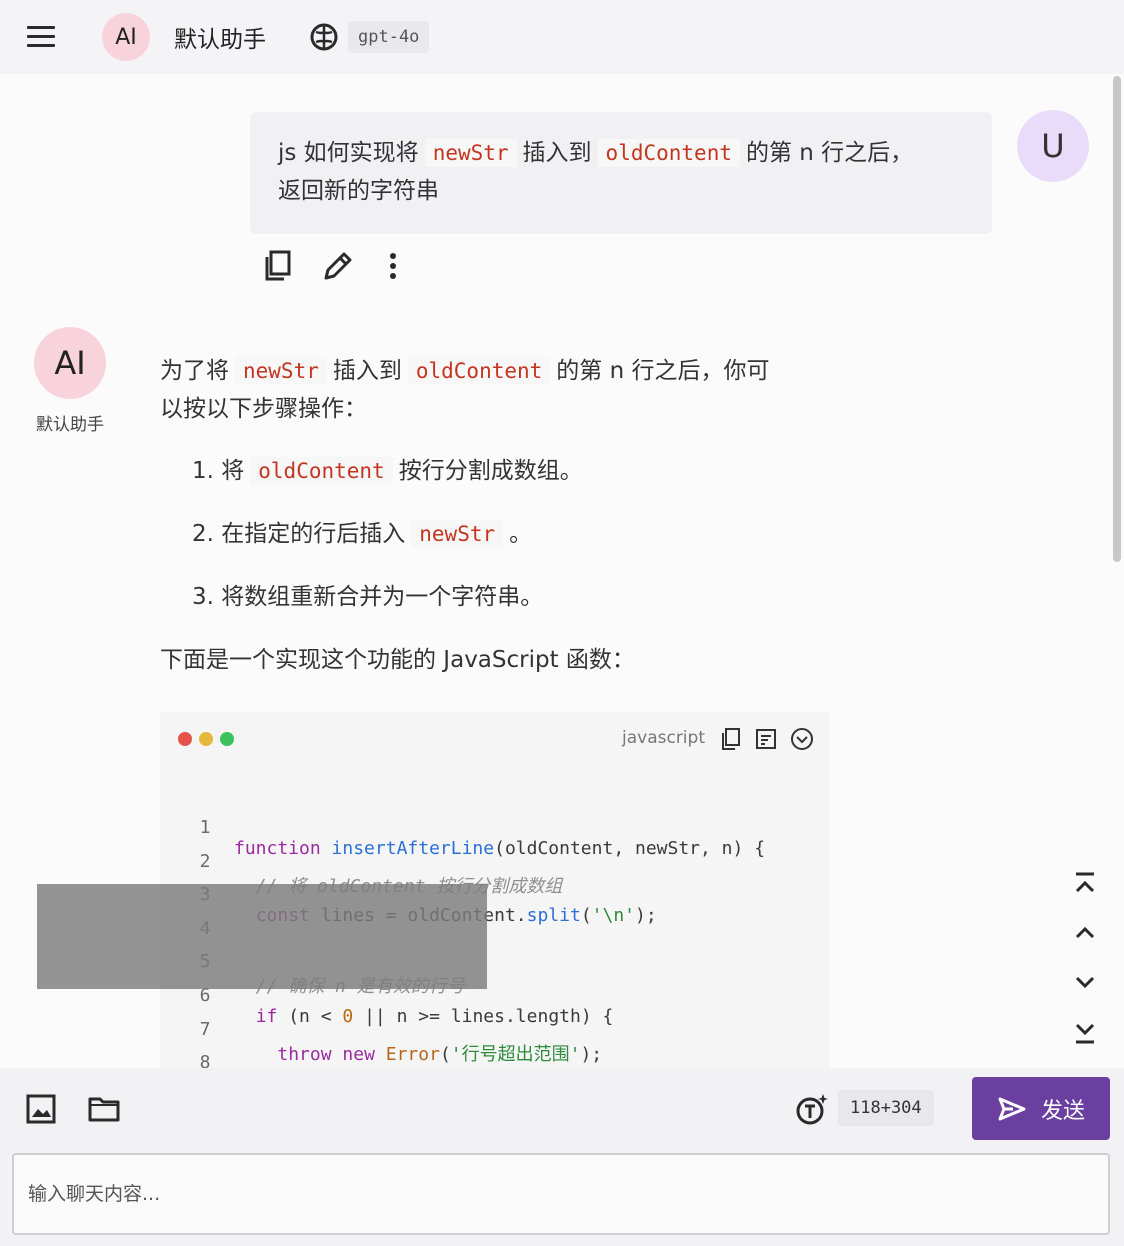  Describe the element at coordinates (663, 371) in the screenshot. I see `intro-text: 的第 n 行之后，你可` at that location.